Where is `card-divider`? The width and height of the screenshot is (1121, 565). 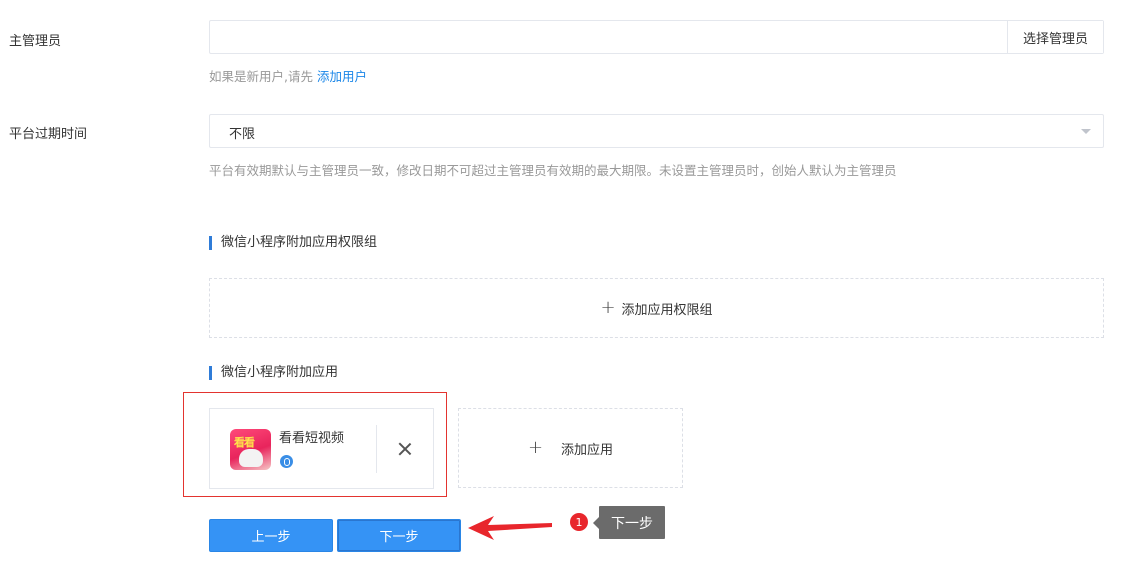 card-divider is located at coordinates (376, 449).